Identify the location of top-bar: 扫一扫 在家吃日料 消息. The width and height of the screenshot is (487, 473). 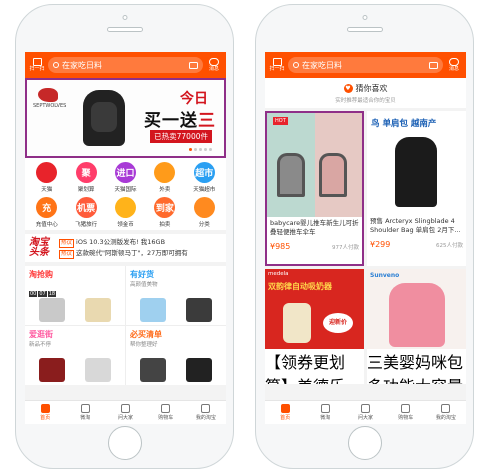
(125, 65).